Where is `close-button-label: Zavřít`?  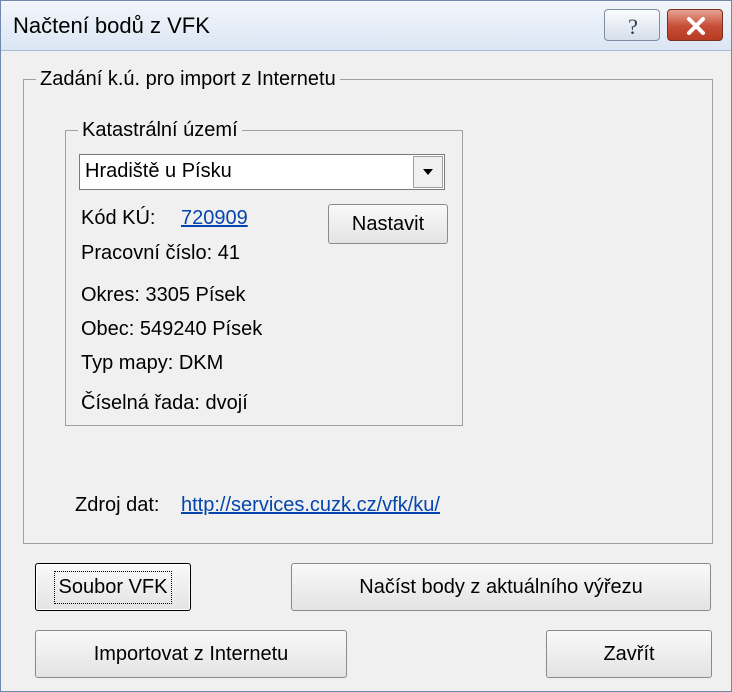 close-button-label: Zavřít is located at coordinates (629, 653).